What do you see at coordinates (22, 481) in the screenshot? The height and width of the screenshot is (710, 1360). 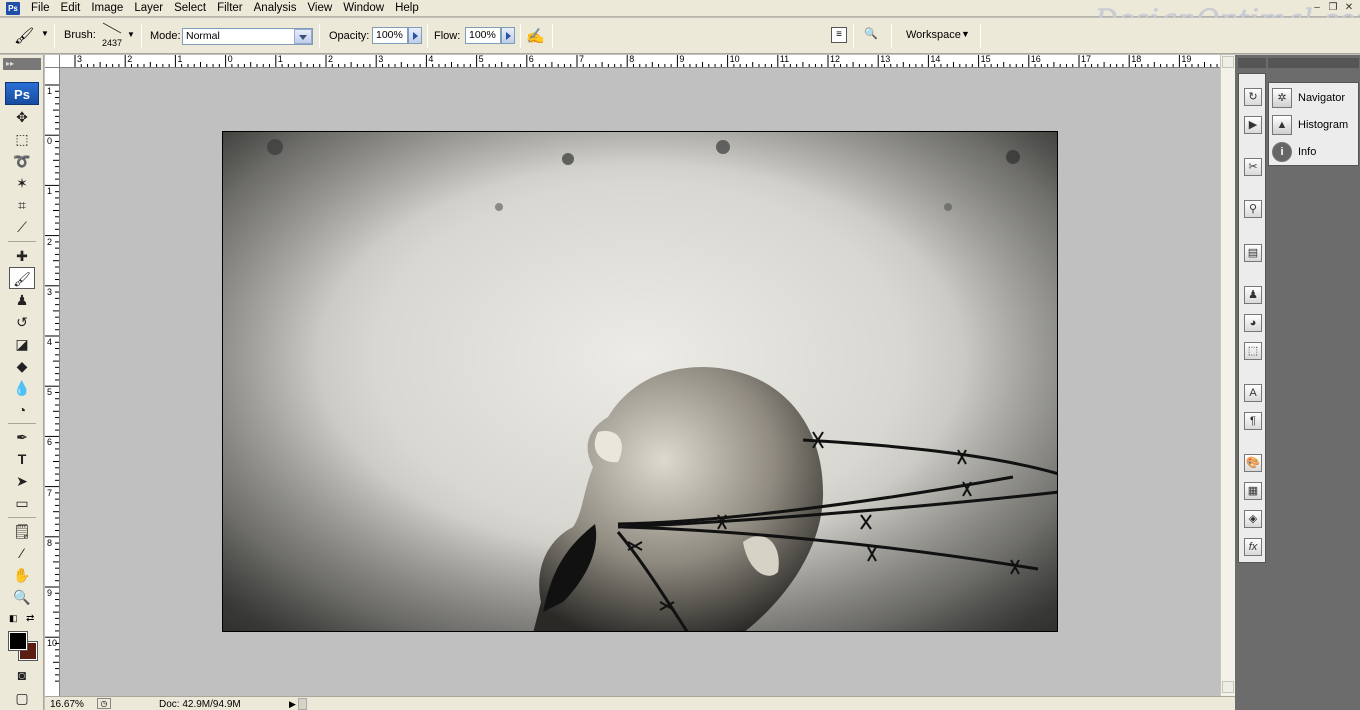 I see `path-selection-icon: ➤` at bounding box center [22, 481].